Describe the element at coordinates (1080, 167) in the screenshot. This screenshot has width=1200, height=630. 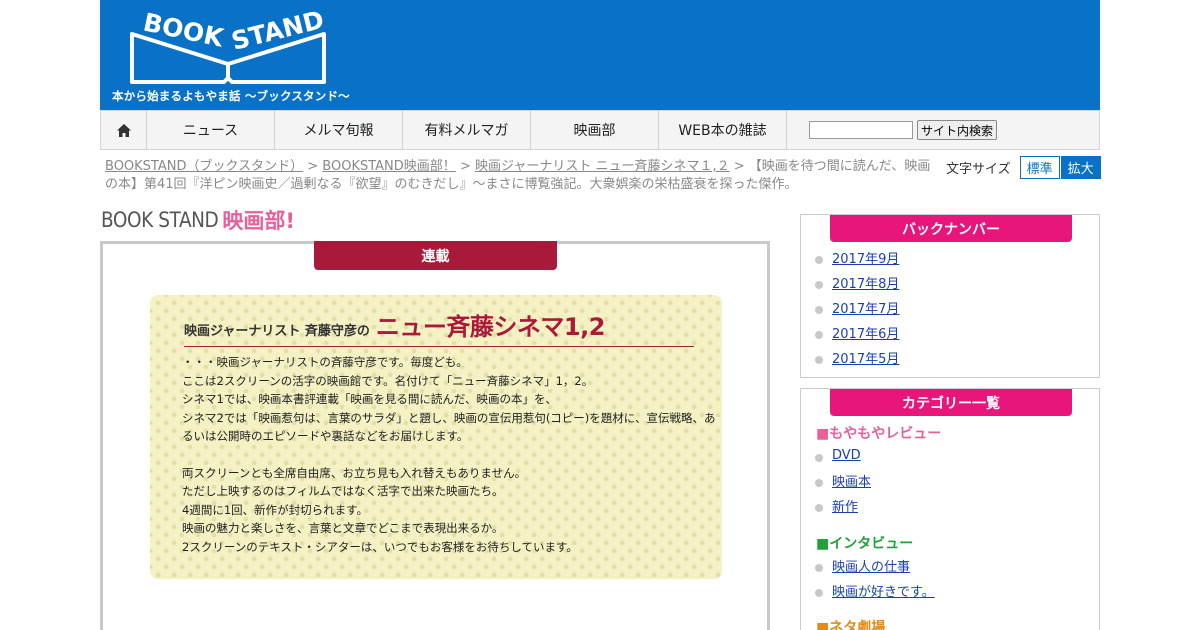
I see `font-size-large-button: 拡大` at that location.